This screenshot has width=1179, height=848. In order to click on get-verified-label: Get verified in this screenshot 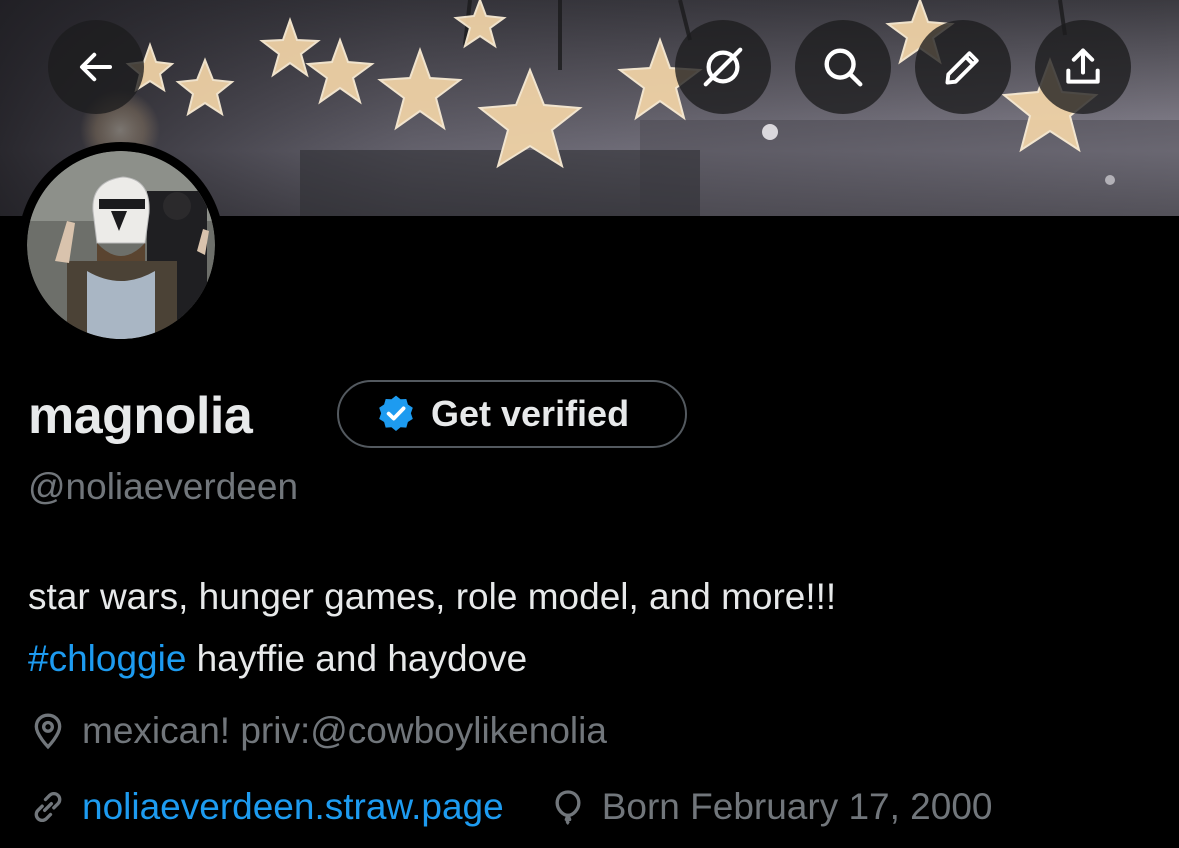, I will do `click(530, 413)`.